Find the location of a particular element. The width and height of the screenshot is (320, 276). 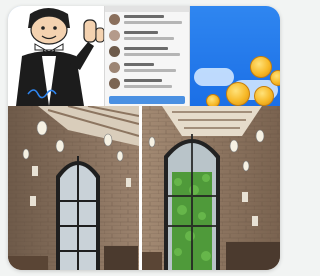

cartoon-man-icon is located at coordinates (58, 56).